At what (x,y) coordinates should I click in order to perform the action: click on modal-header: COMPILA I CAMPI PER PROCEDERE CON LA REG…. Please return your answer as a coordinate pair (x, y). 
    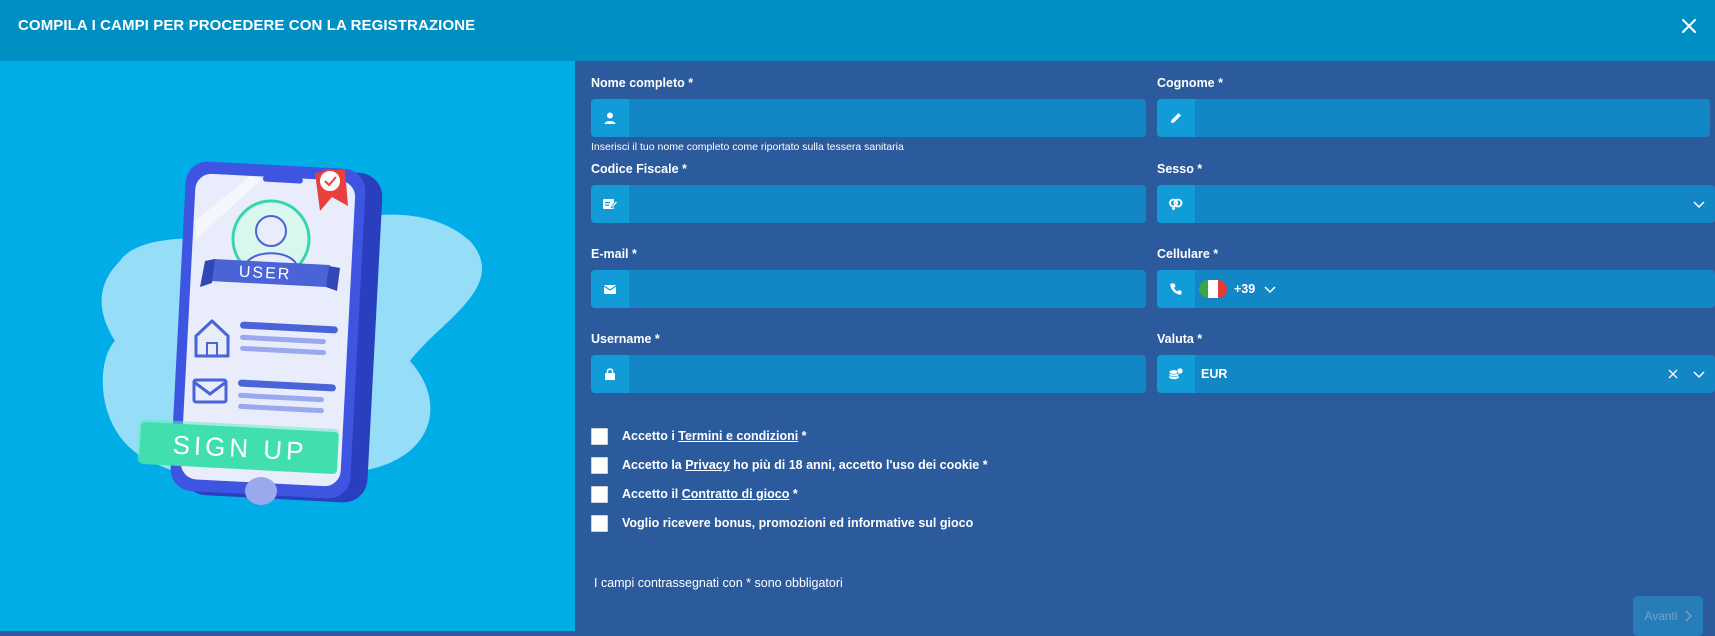
    Looking at the image, I should click on (857, 30).